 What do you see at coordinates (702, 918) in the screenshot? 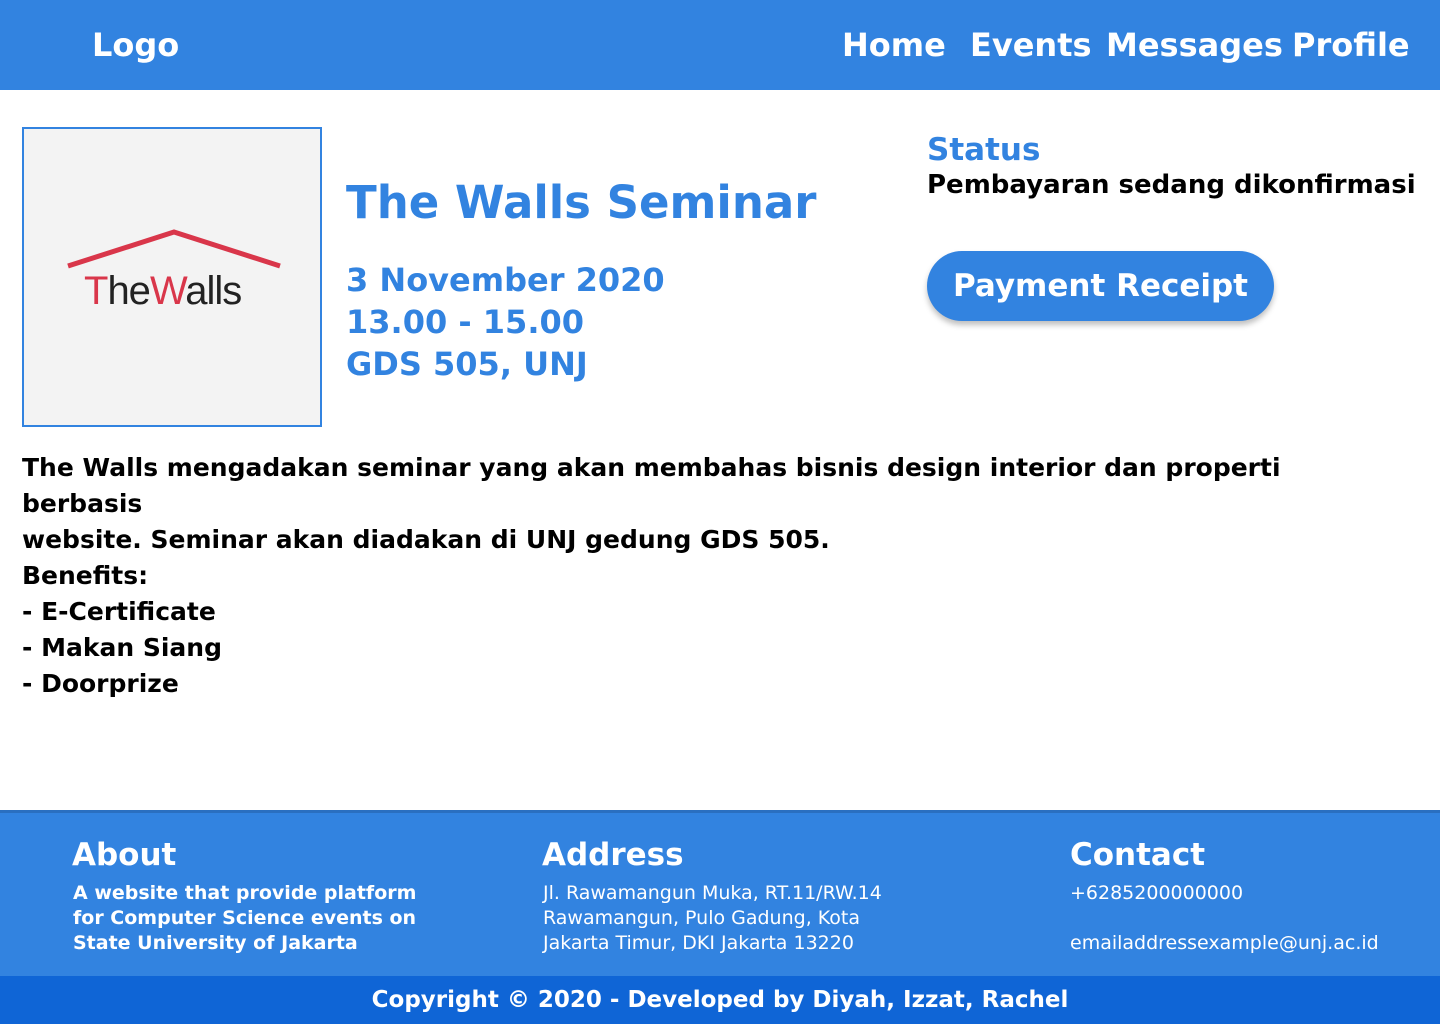
I see `address-line: Rawamangun, Pulo Gadung, Kota` at bounding box center [702, 918].